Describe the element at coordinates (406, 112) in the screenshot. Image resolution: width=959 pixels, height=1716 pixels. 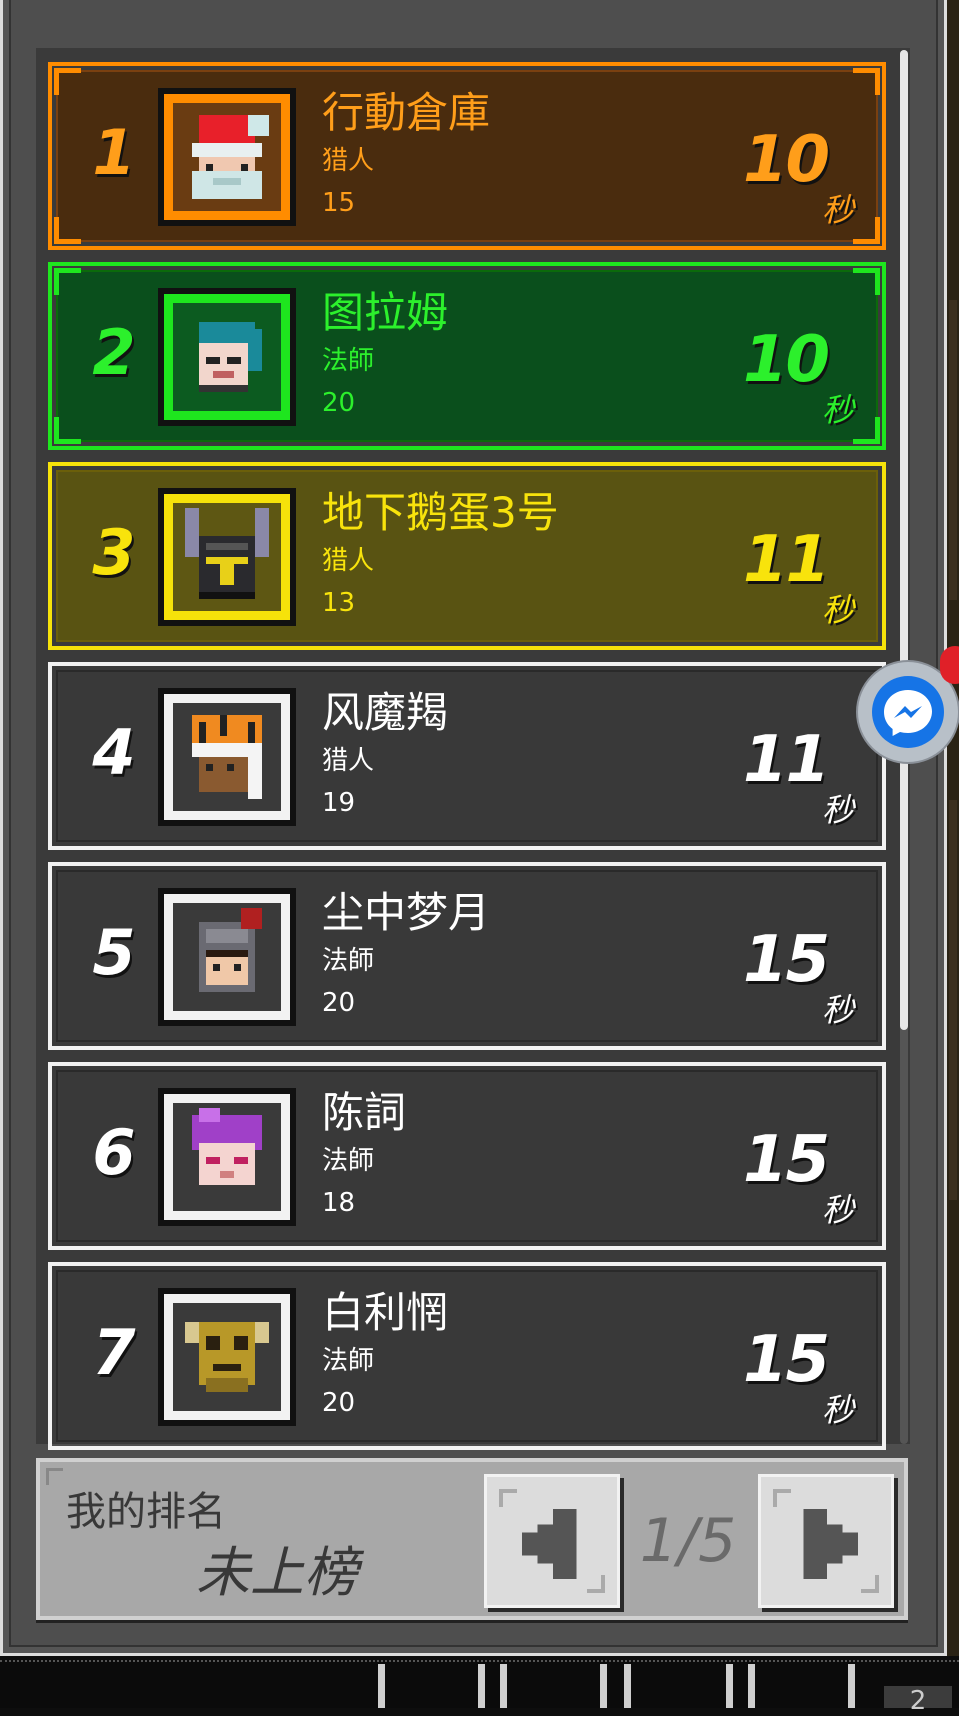
I see `player-name: 行動倉庫` at that location.